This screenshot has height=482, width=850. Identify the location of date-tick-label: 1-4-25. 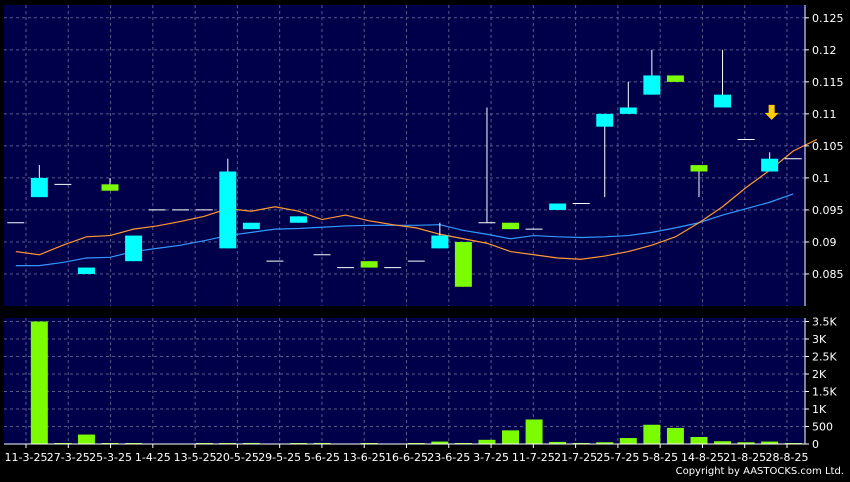
(153, 457).